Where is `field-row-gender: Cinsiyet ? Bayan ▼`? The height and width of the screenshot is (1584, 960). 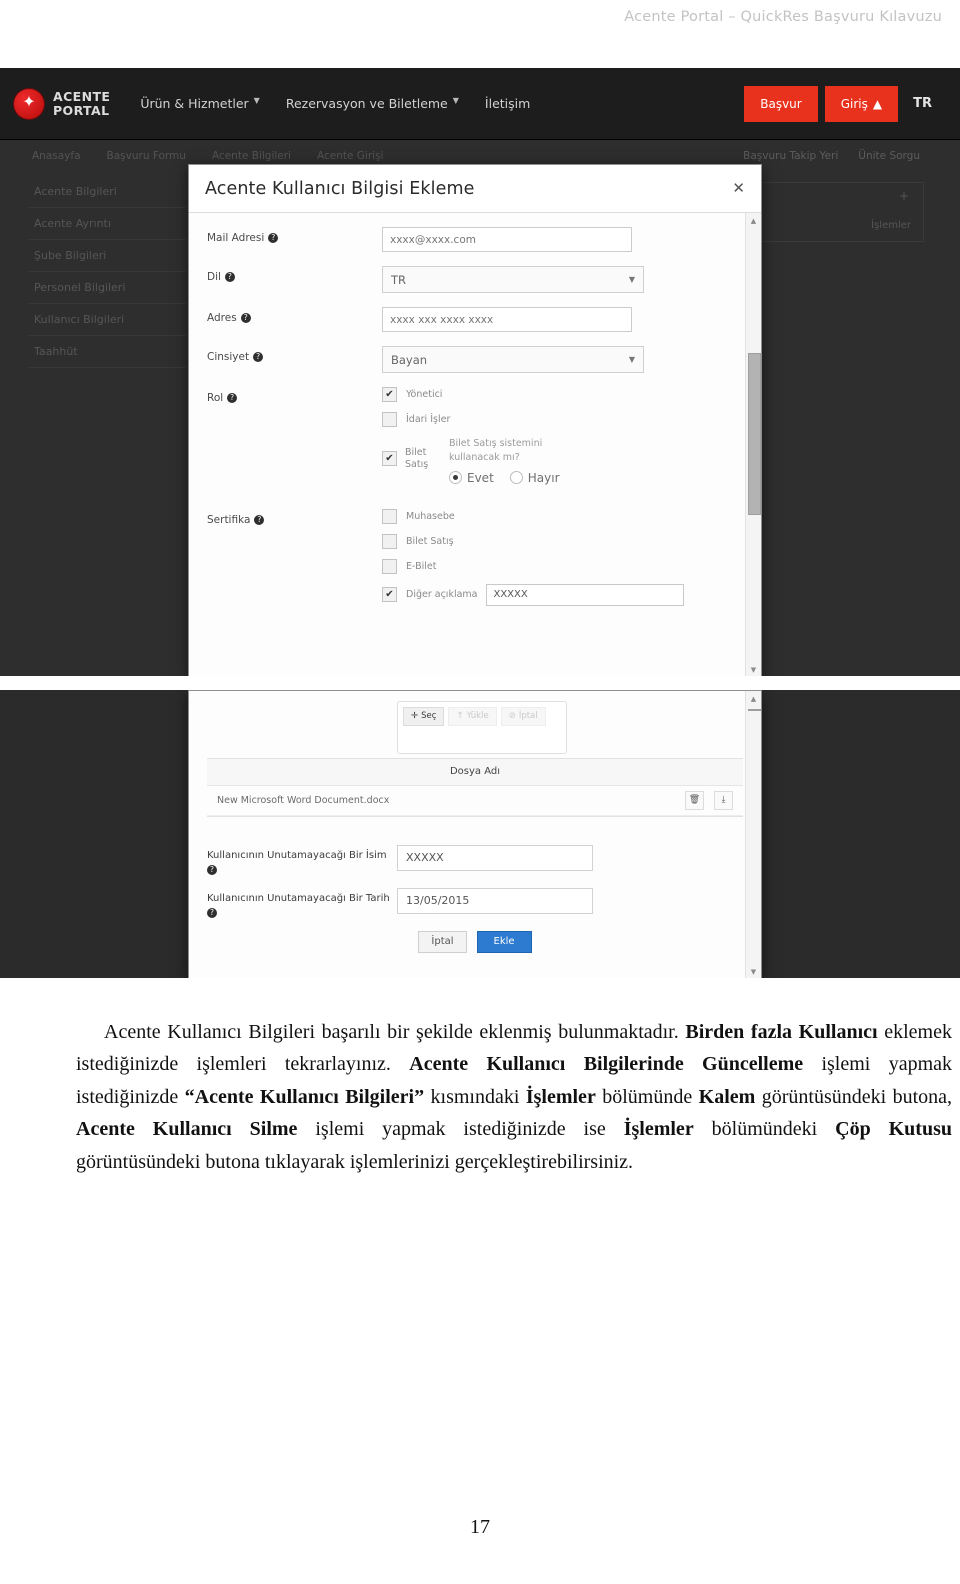 field-row-gender: Cinsiyet ? Bayan ▼ is located at coordinates (475, 359).